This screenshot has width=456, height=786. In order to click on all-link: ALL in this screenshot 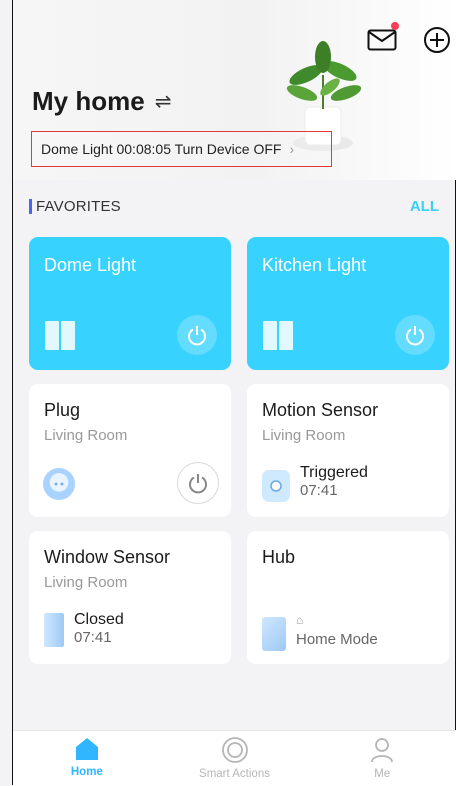, I will do `click(424, 206)`.